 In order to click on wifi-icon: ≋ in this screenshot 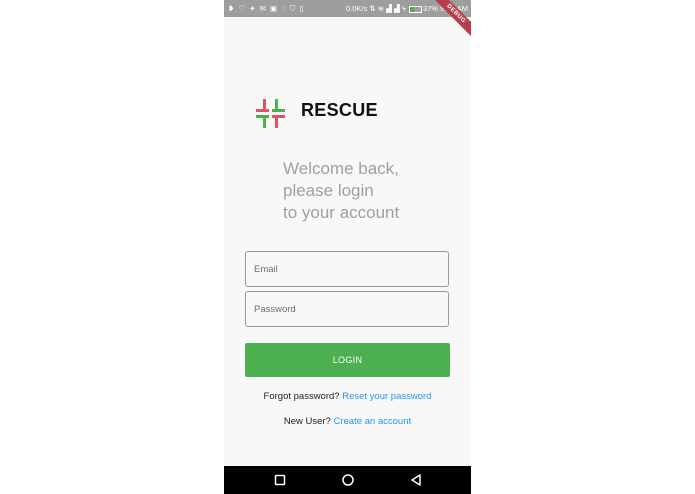, I will do `click(381, 8)`.